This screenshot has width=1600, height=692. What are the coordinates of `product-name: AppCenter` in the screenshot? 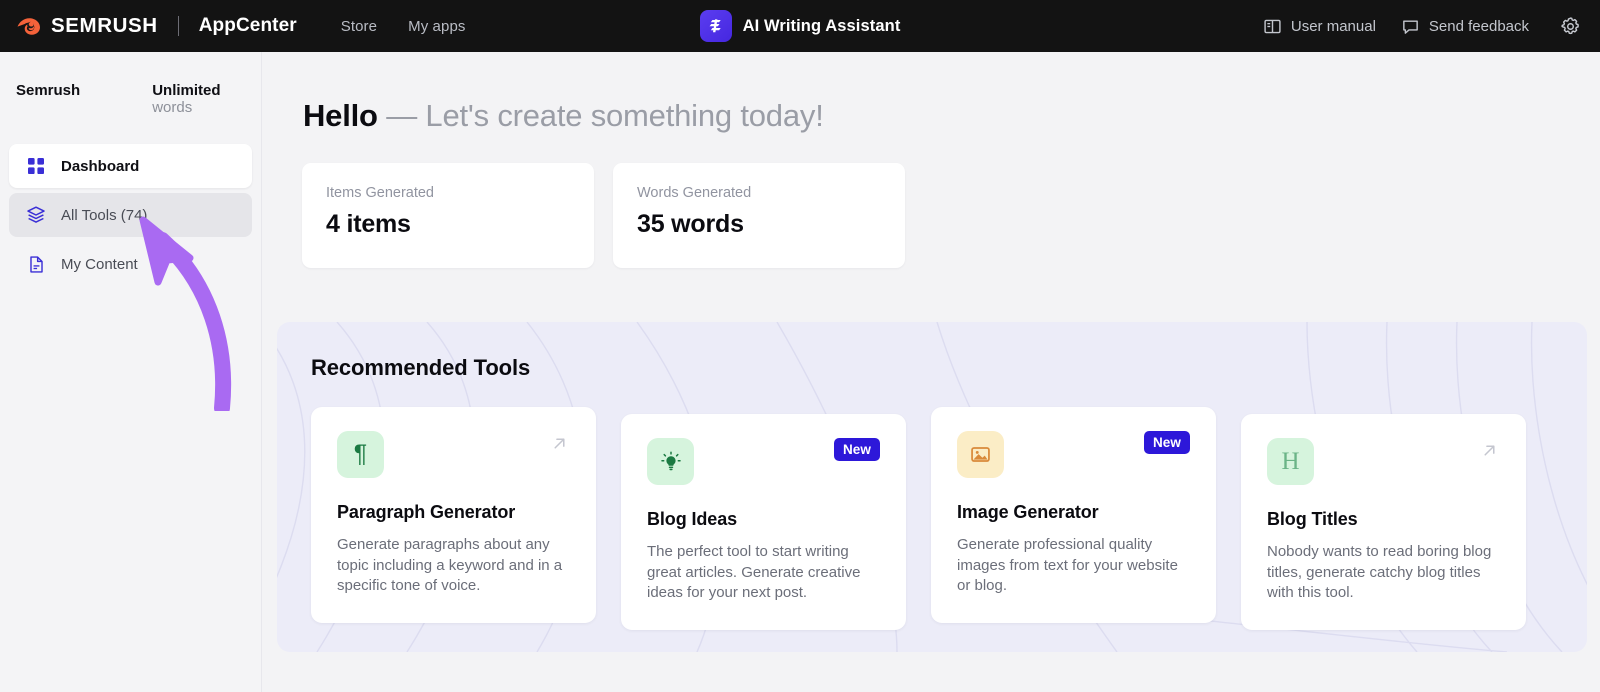 It's located at (247, 25).